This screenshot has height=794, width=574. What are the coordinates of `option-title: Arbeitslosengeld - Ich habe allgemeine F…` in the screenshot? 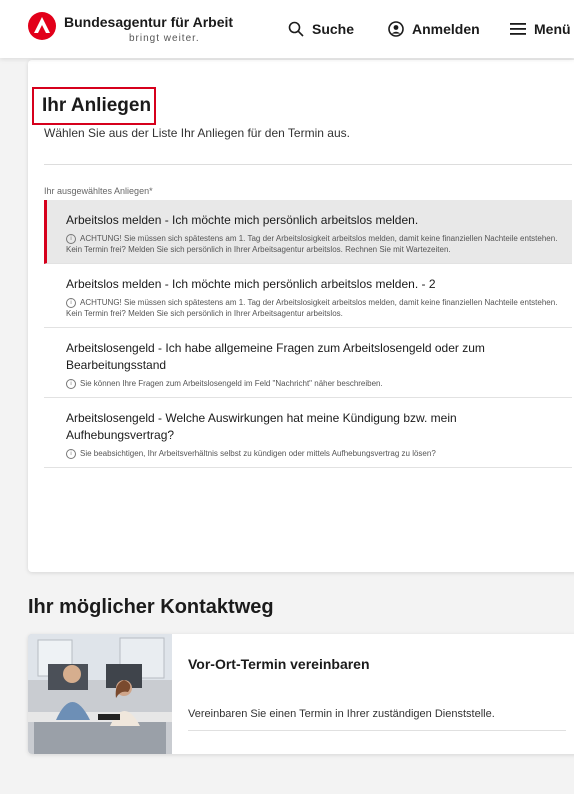 It's located at (275, 356).